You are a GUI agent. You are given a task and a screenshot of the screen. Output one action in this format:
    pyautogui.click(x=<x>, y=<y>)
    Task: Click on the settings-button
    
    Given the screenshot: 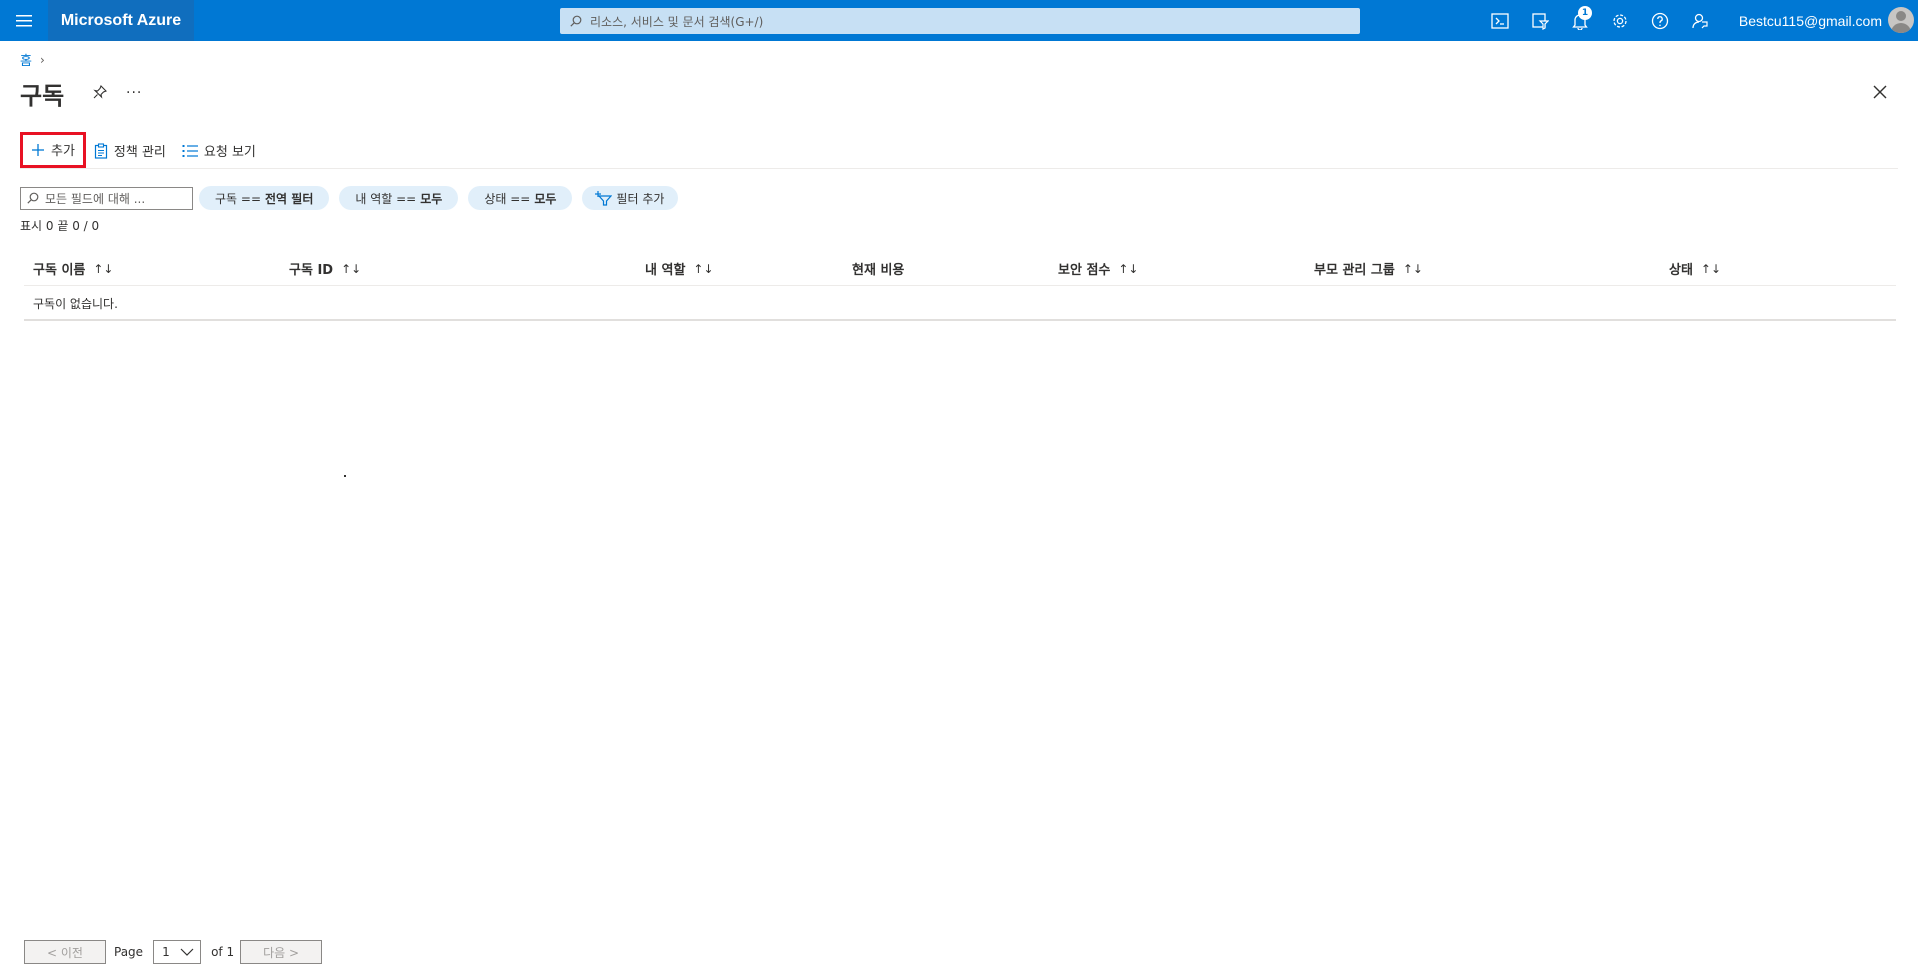 What is the action you would take?
    pyautogui.click(x=1620, y=20)
    